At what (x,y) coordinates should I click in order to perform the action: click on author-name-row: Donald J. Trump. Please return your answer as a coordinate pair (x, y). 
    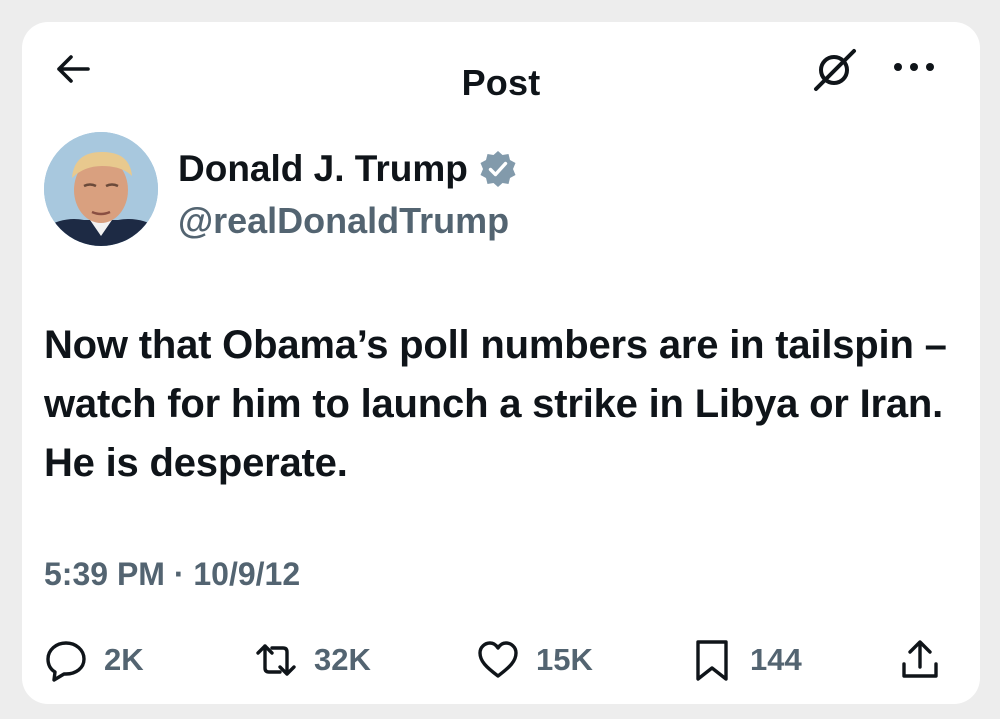
    Looking at the image, I should click on (348, 171).